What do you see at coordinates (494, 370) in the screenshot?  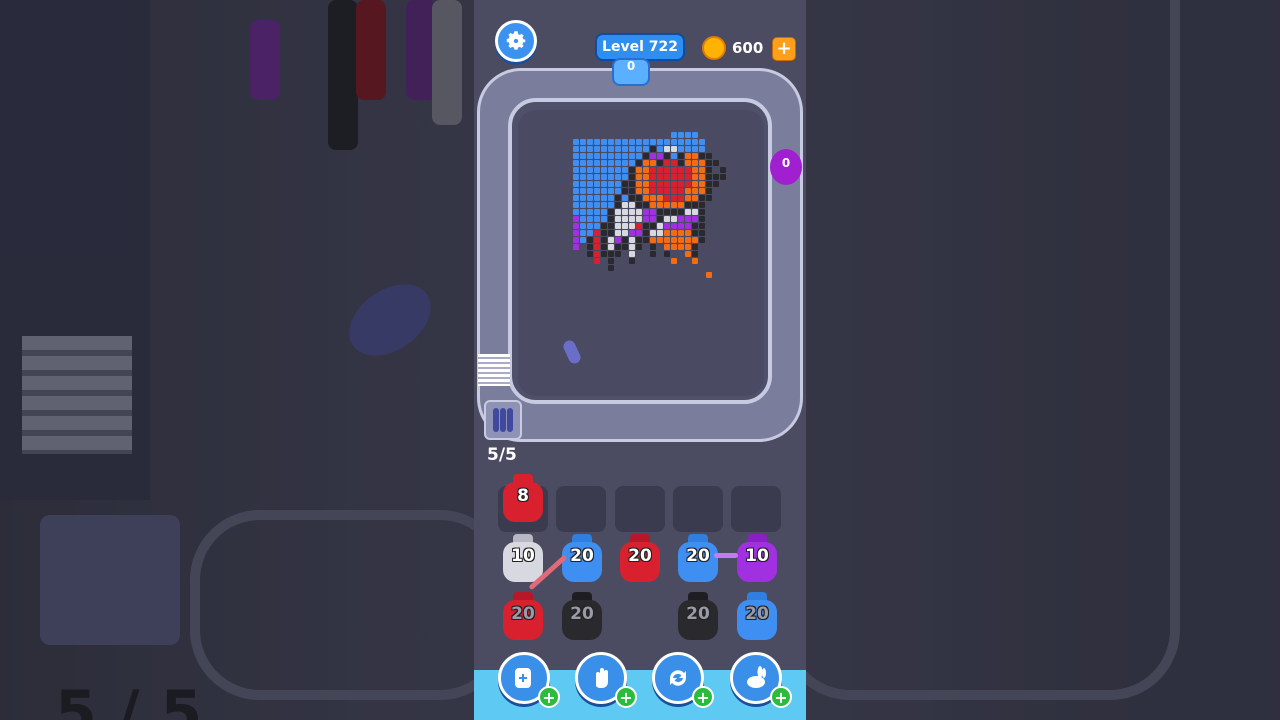 I see `exit-grate` at bounding box center [494, 370].